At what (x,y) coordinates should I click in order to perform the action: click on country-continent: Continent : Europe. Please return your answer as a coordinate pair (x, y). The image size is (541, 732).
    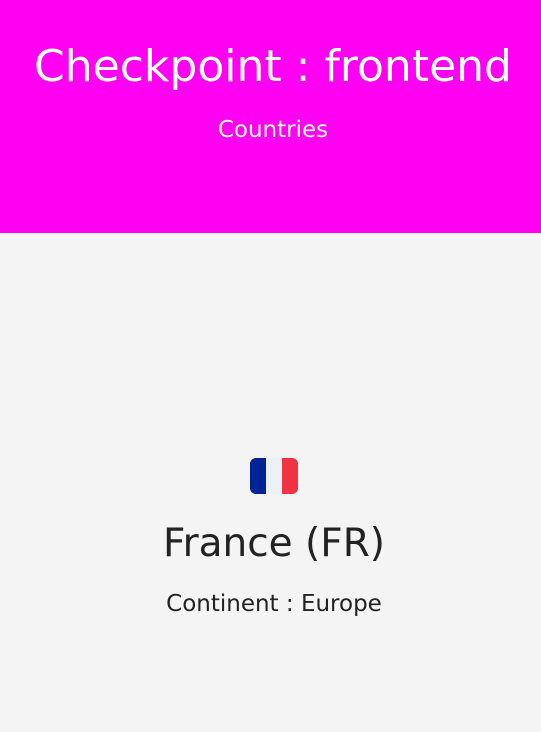
    Looking at the image, I should click on (274, 604).